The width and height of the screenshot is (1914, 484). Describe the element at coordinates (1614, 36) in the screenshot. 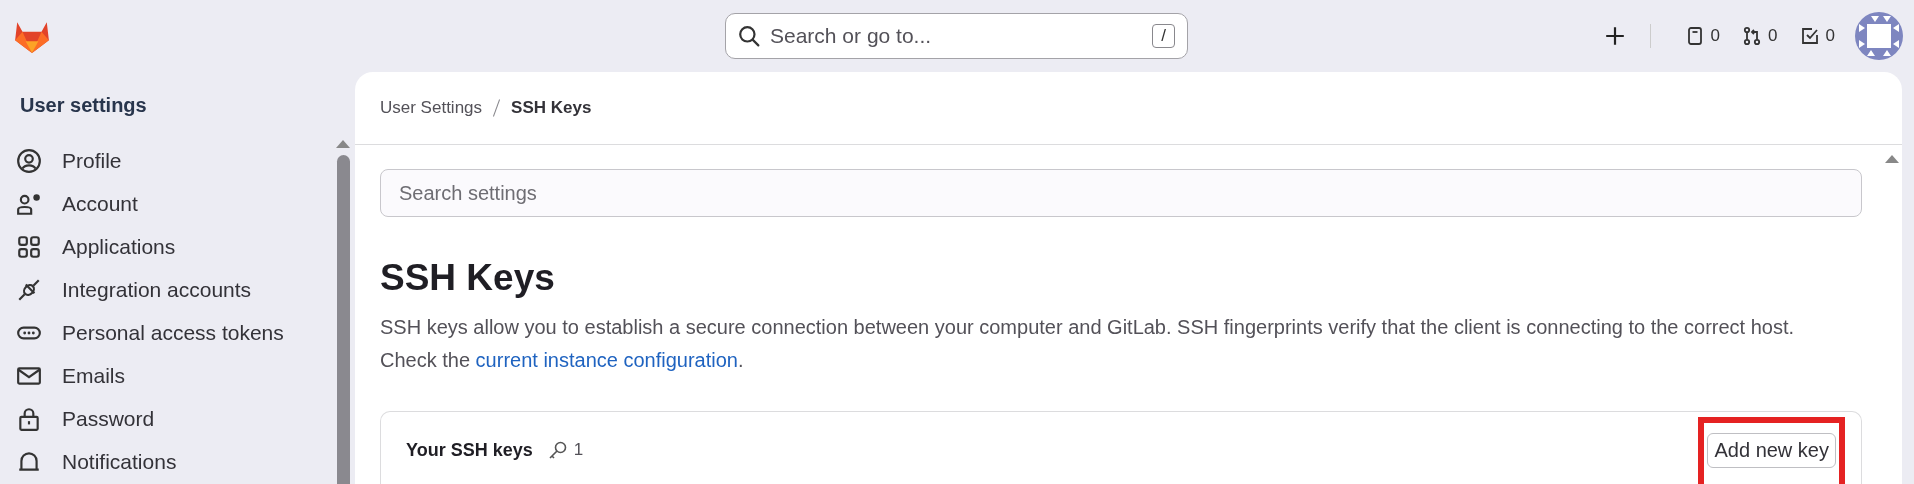

I see `plus-icon` at that location.